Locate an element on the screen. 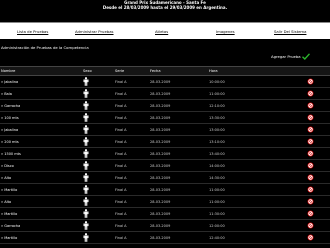 The width and height of the screenshot is (330, 248). cell-hora: 12:10:00 is located at coordinates (217, 106).